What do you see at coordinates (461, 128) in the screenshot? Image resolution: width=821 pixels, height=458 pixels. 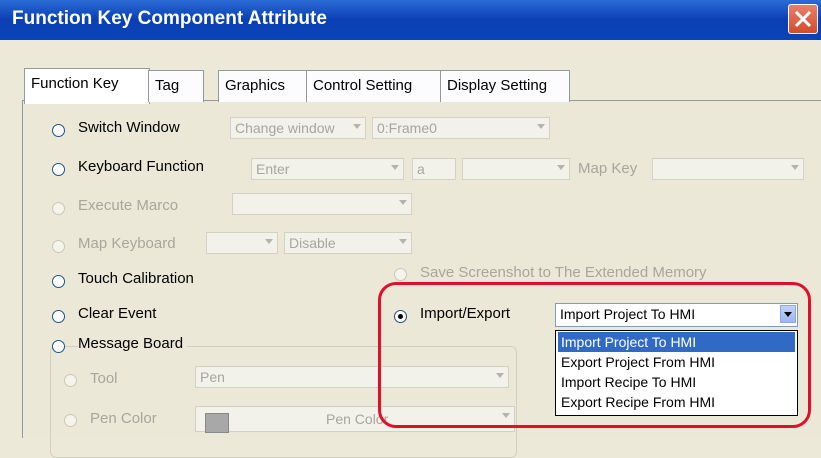 I see `frame-combo: 0:Frame0` at bounding box center [461, 128].